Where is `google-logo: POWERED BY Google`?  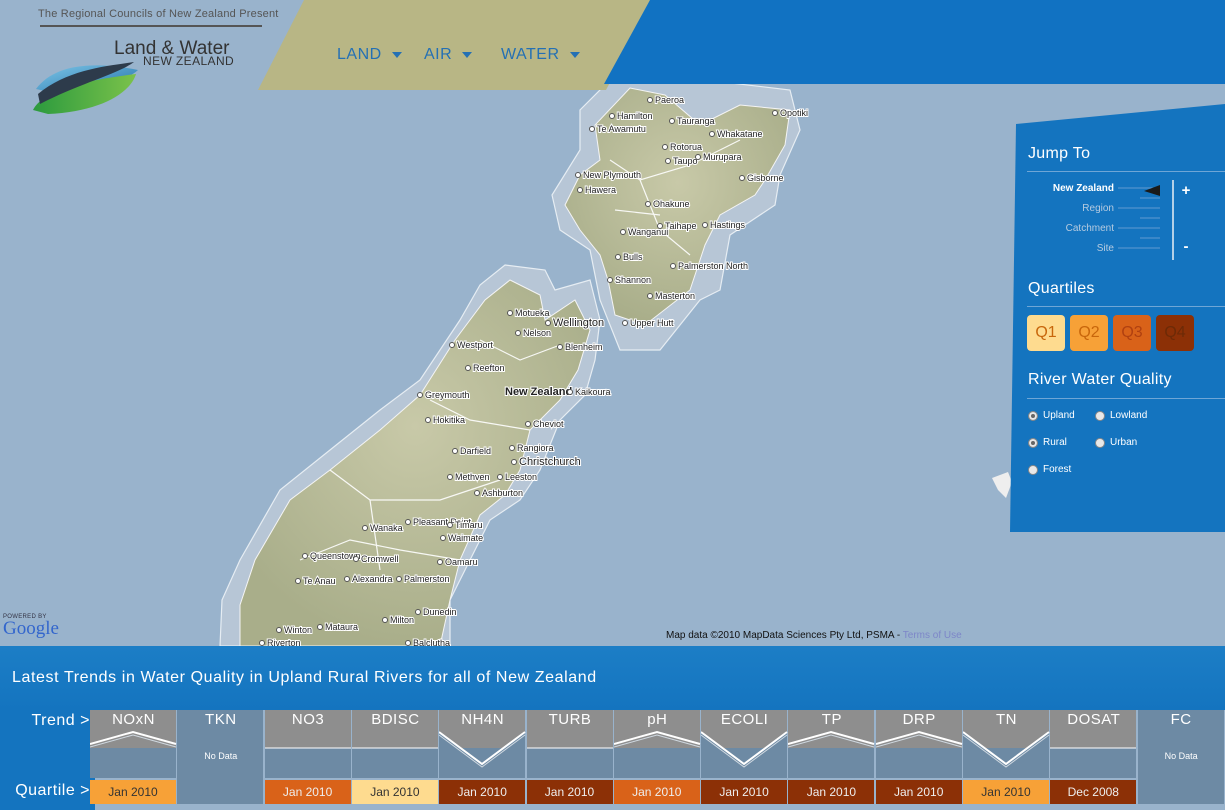 google-logo: POWERED BY Google is located at coordinates (31, 627).